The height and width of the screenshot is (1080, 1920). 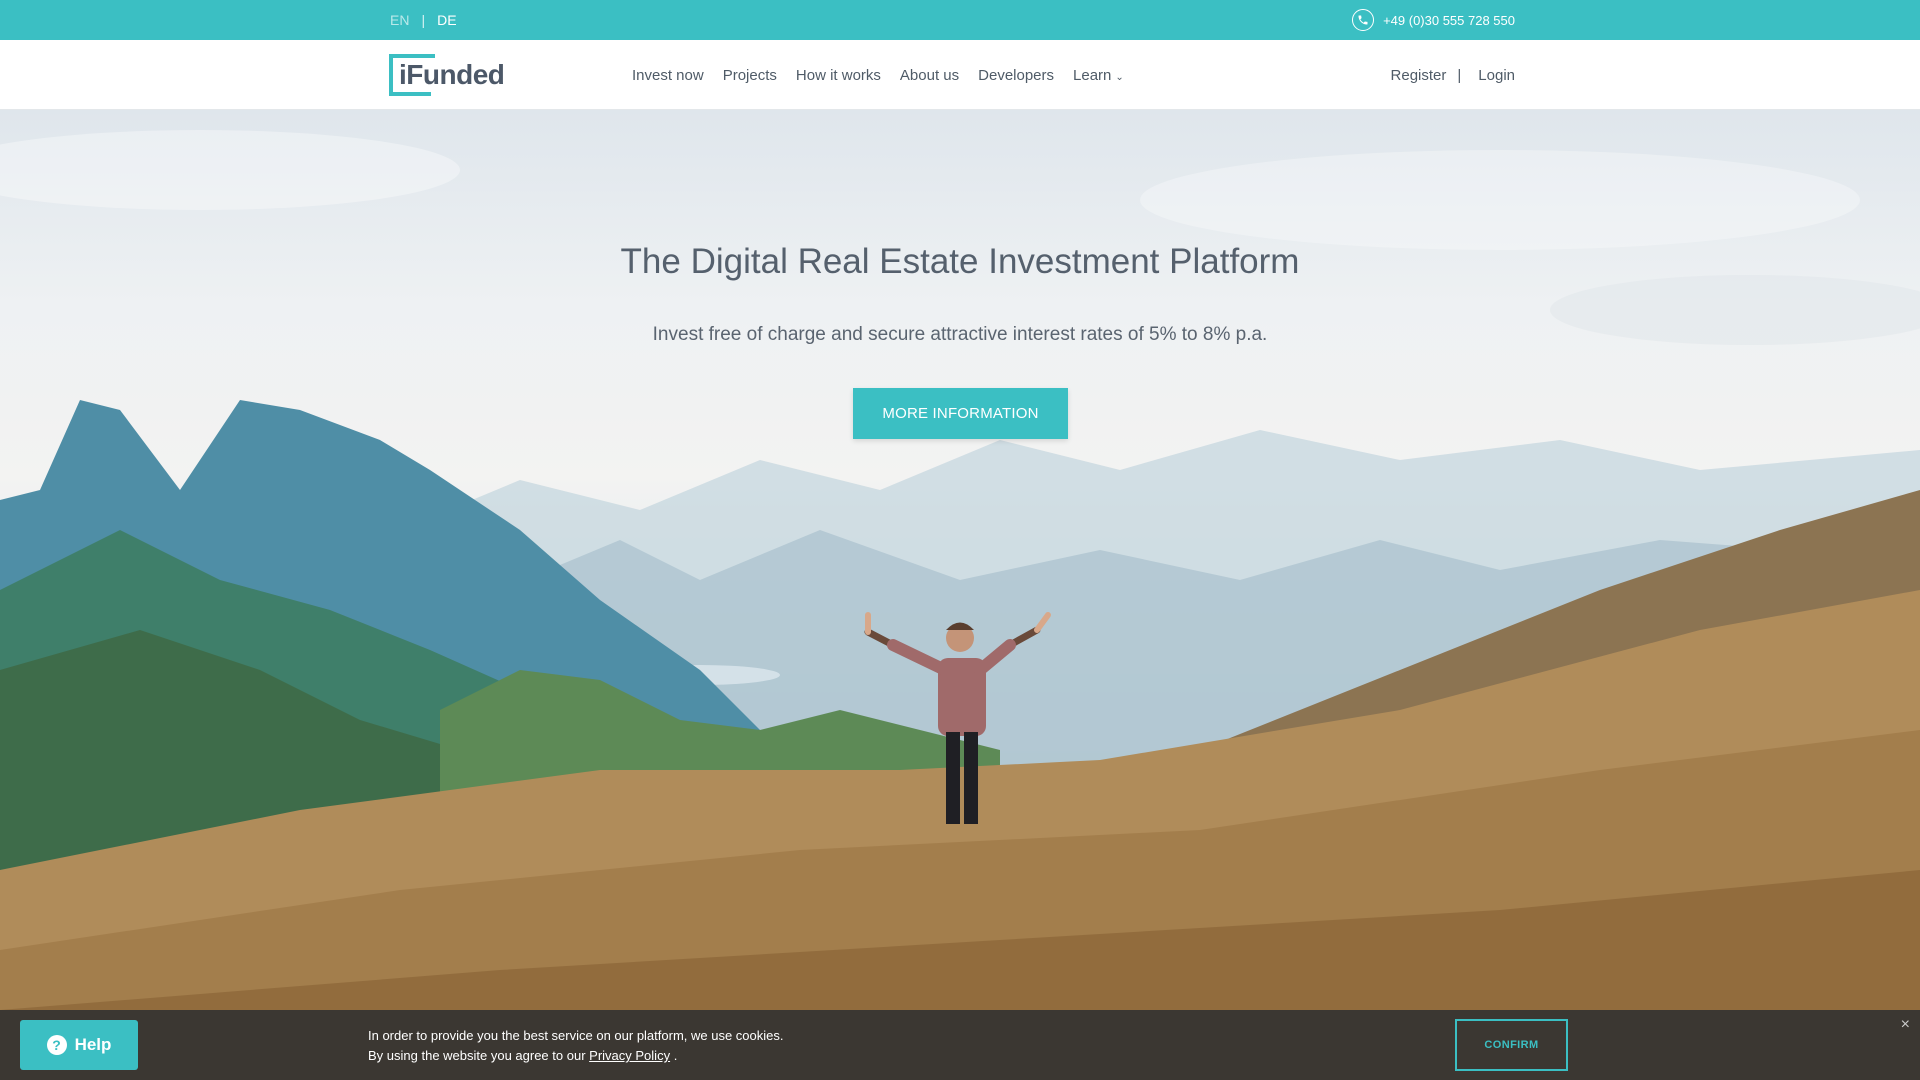 What do you see at coordinates (960, 413) in the screenshot?
I see `more-information-button: MORE INFORMATION` at bounding box center [960, 413].